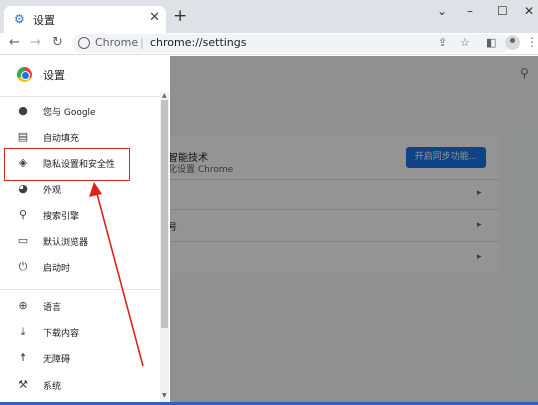  Describe the element at coordinates (66, 243) in the screenshot. I see `sidebar-item-label: 默认浏览器` at that location.